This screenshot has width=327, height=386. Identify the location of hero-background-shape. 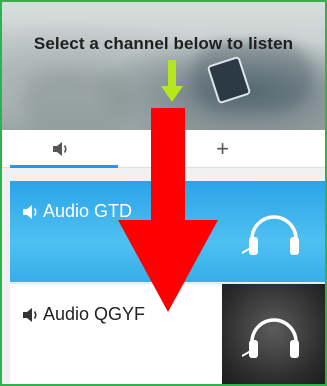
(77, 101).